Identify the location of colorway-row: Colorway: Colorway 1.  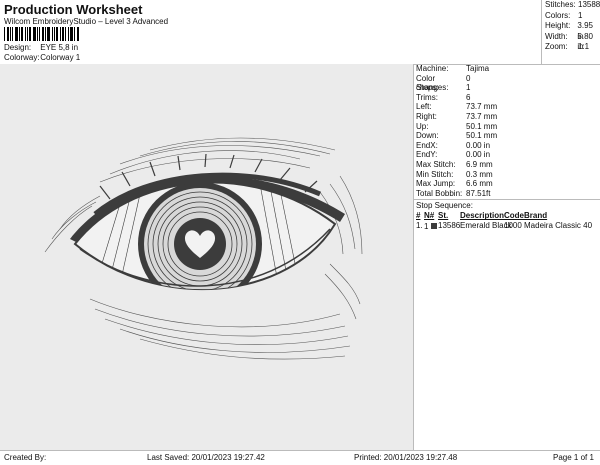
(42, 57).